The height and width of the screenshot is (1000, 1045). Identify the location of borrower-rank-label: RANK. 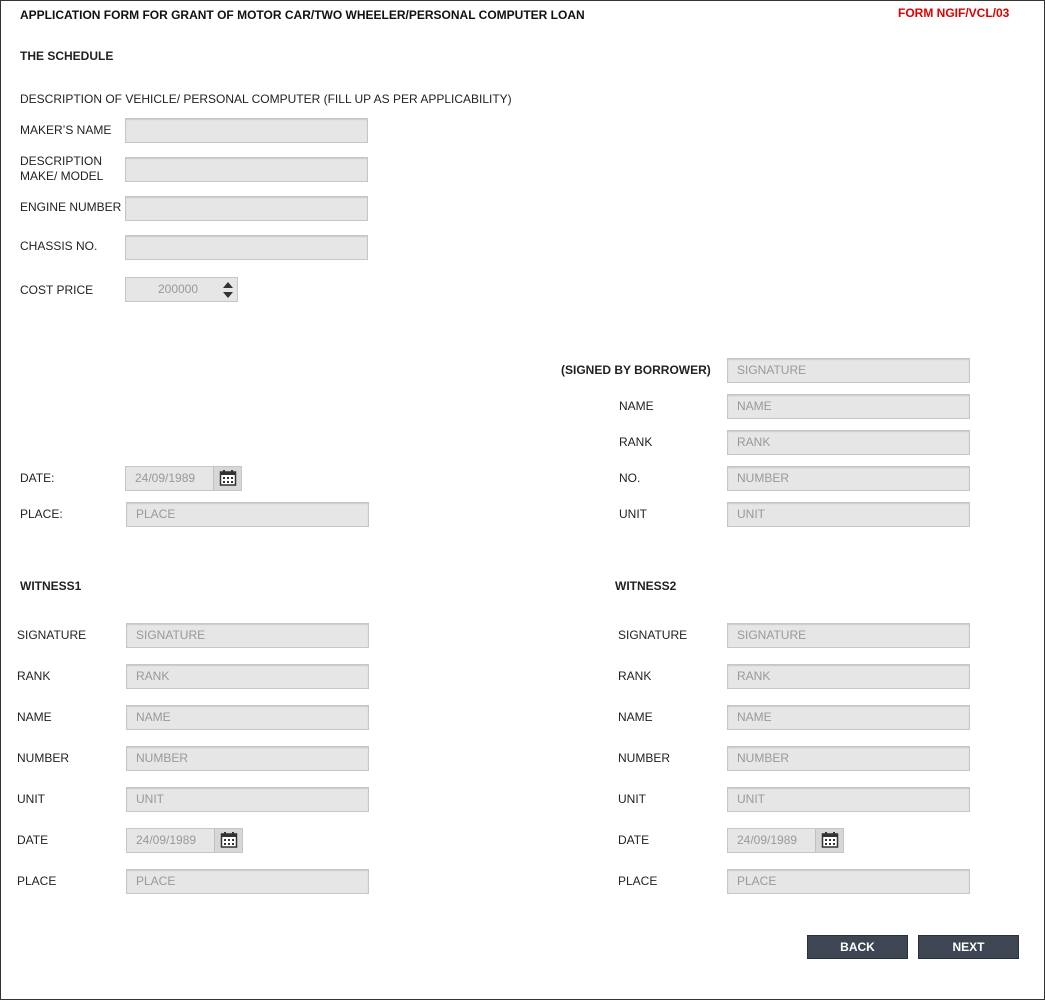
(636, 442).